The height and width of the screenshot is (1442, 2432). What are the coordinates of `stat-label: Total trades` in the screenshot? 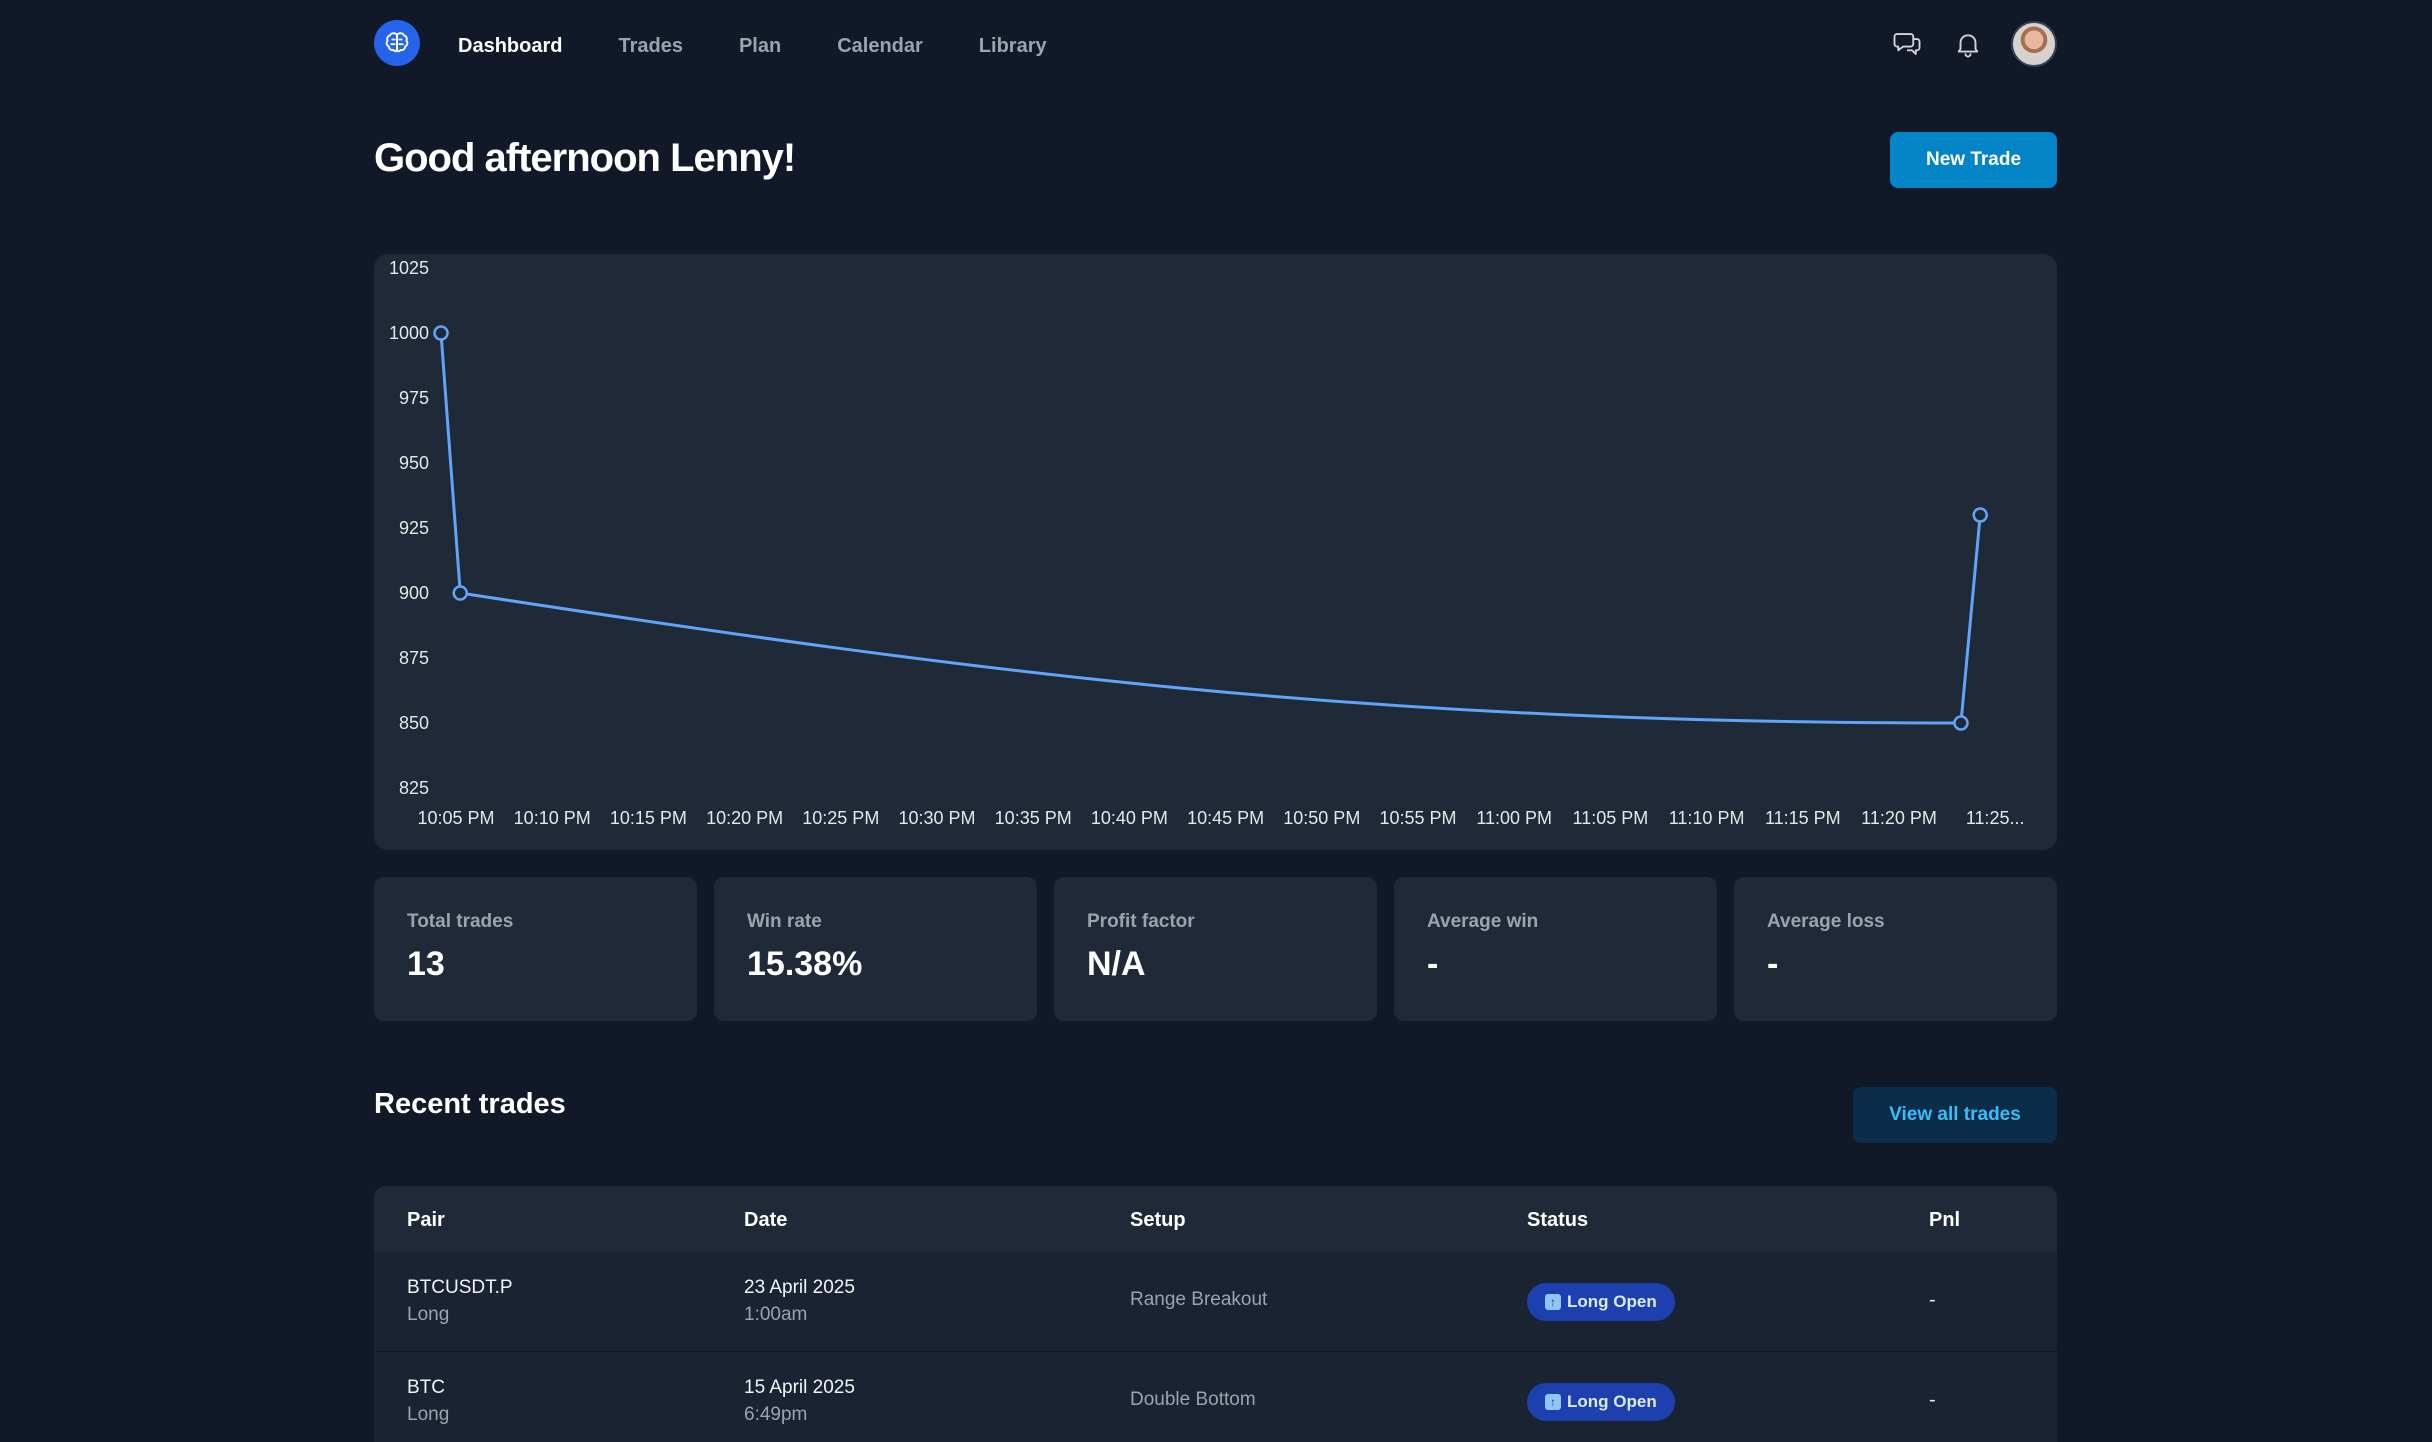 It's located at (460, 921).